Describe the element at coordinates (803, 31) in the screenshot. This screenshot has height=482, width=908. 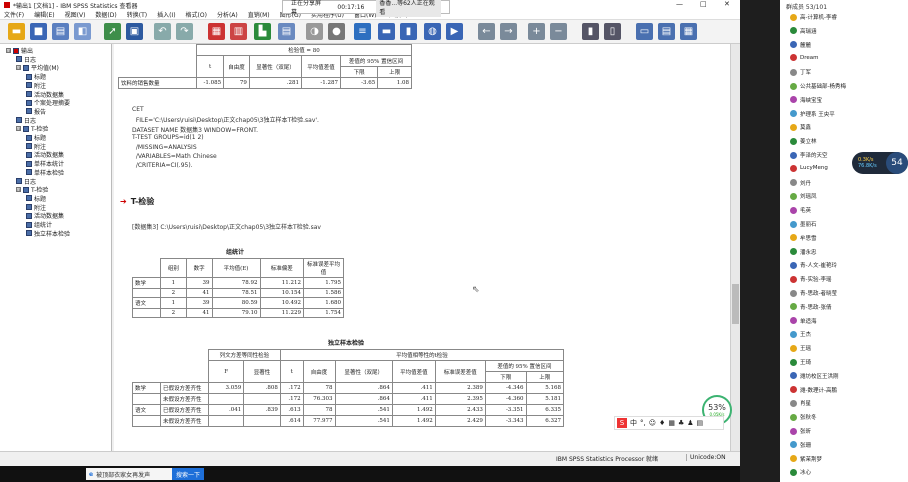
I see `member-item: 高瑞涵` at that location.